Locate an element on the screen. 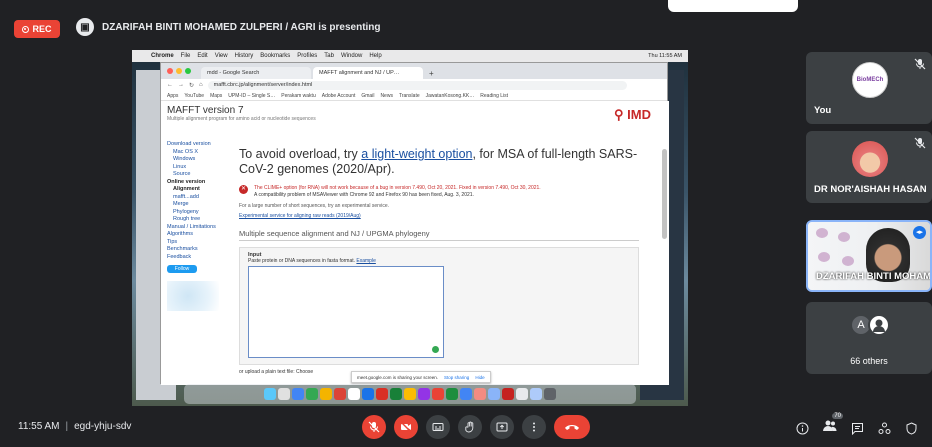 The image size is (932, 447). mac-clock: Thu 11:55 AM is located at coordinates (665, 56).